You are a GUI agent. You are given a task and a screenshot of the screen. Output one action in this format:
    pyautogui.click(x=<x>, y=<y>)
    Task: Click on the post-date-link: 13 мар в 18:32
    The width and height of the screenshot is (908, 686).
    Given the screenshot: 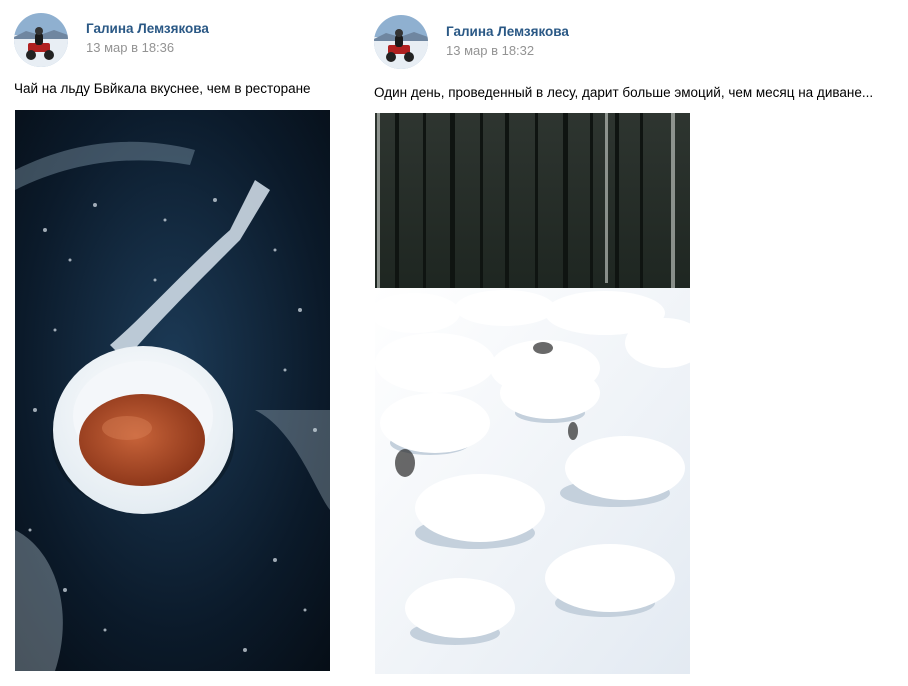 What is the action you would take?
    pyautogui.click(x=490, y=50)
    